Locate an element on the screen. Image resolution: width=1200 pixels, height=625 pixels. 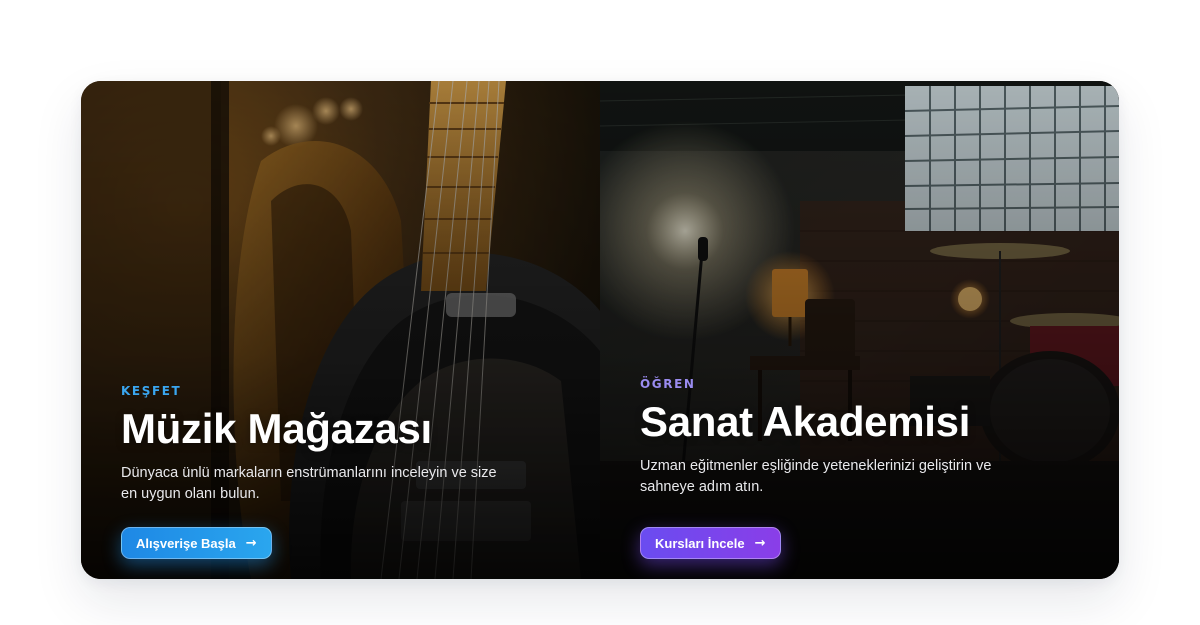
card-title: Sanat Akademisi is located at coordinates (805, 421).